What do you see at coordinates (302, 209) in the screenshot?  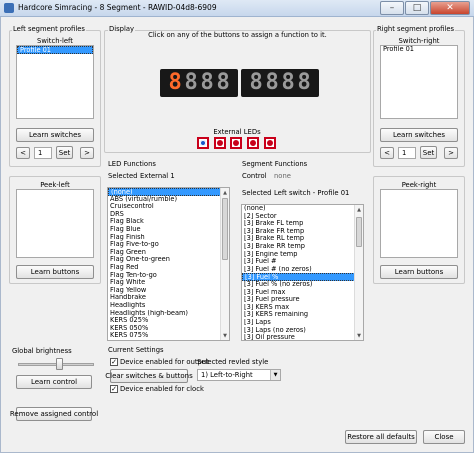 I see `segment-function-item: (none)` at bounding box center [302, 209].